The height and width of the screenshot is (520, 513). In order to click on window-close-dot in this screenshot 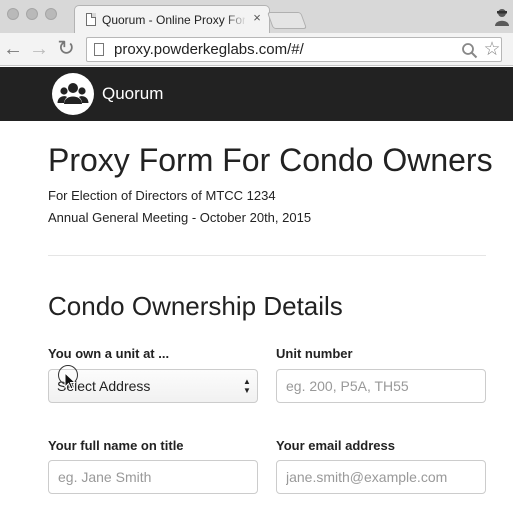, I will do `click(13, 14)`.